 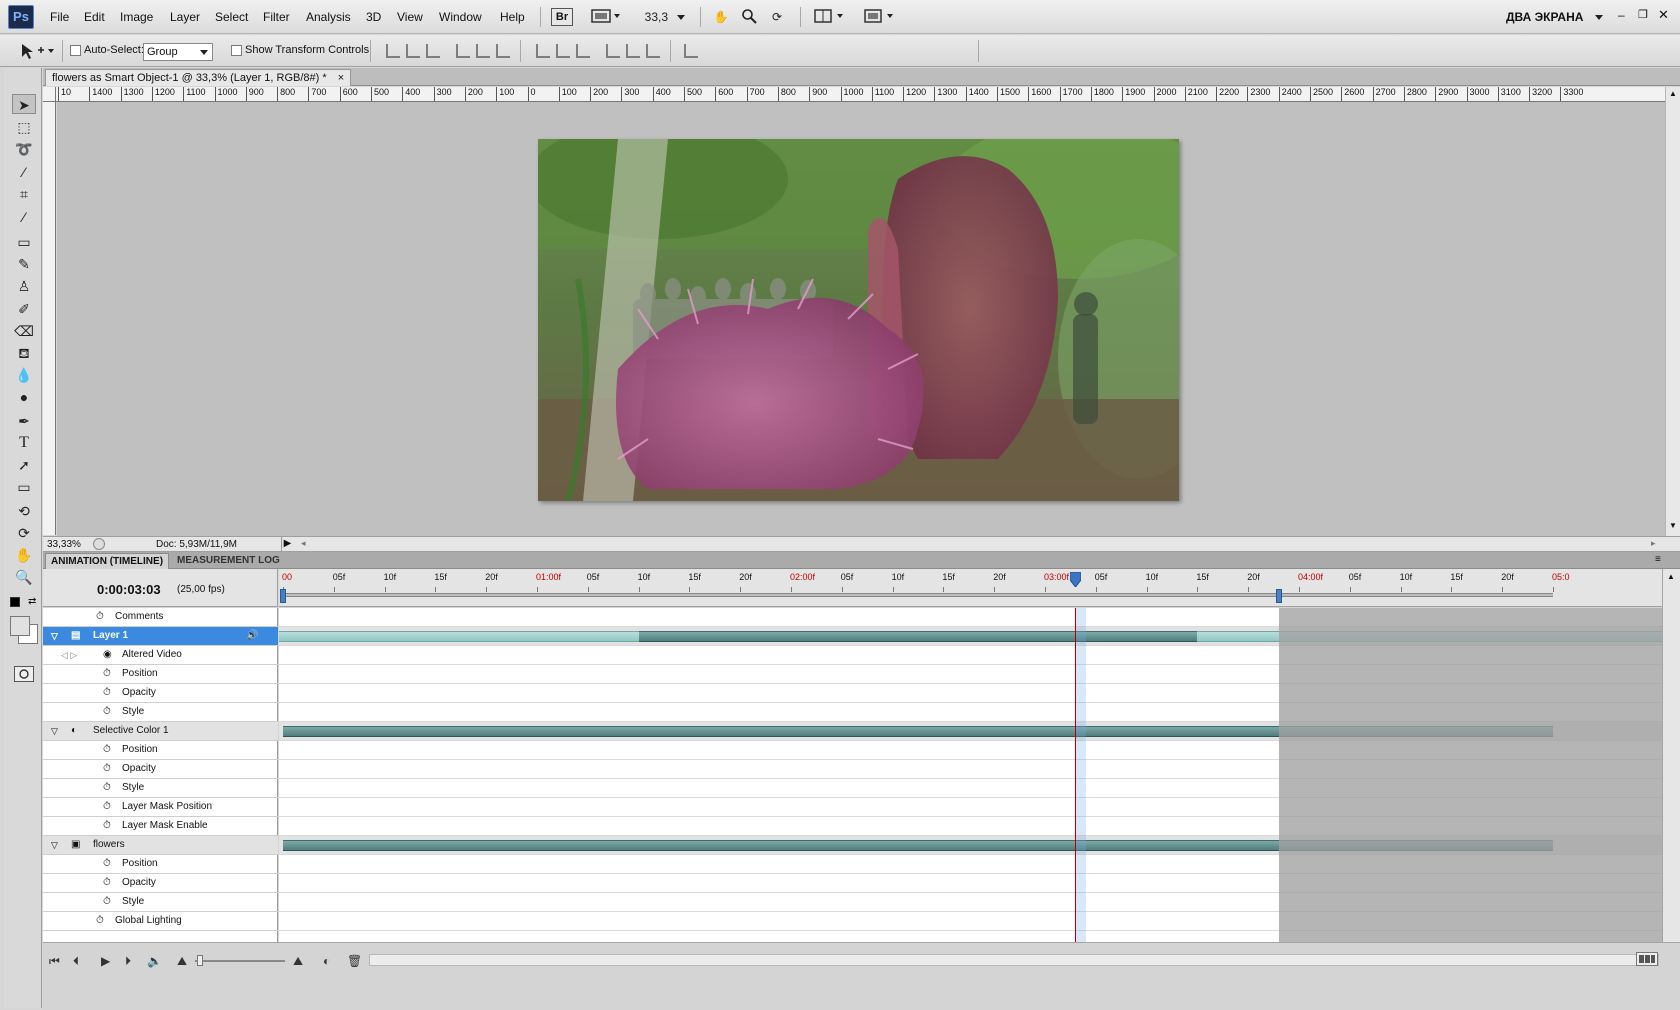 What do you see at coordinates (160, 655) in the screenshot?
I see `timeline-property-row: ◁ ▷ ◉ Altered Video` at bounding box center [160, 655].